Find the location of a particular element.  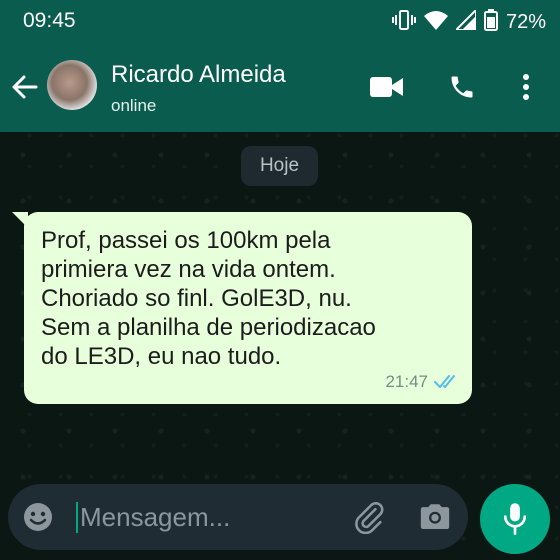

emoji-icon is located at coordinates (38, 517).